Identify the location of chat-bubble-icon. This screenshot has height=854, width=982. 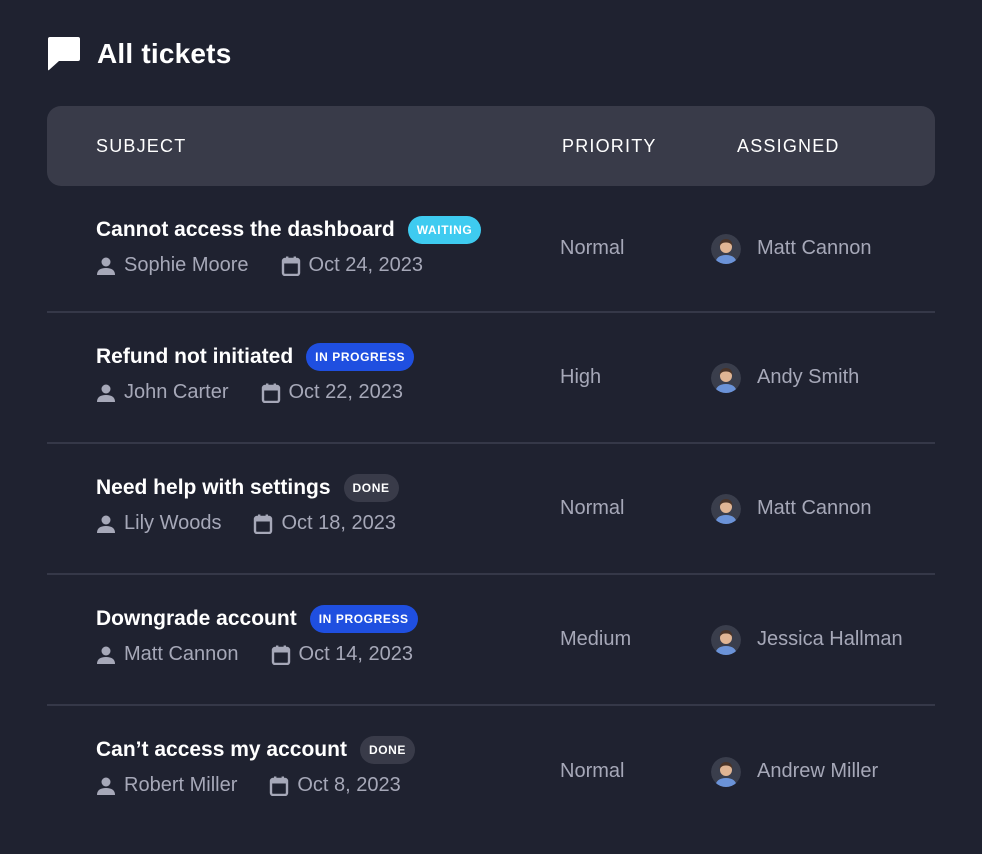
(64, 54).